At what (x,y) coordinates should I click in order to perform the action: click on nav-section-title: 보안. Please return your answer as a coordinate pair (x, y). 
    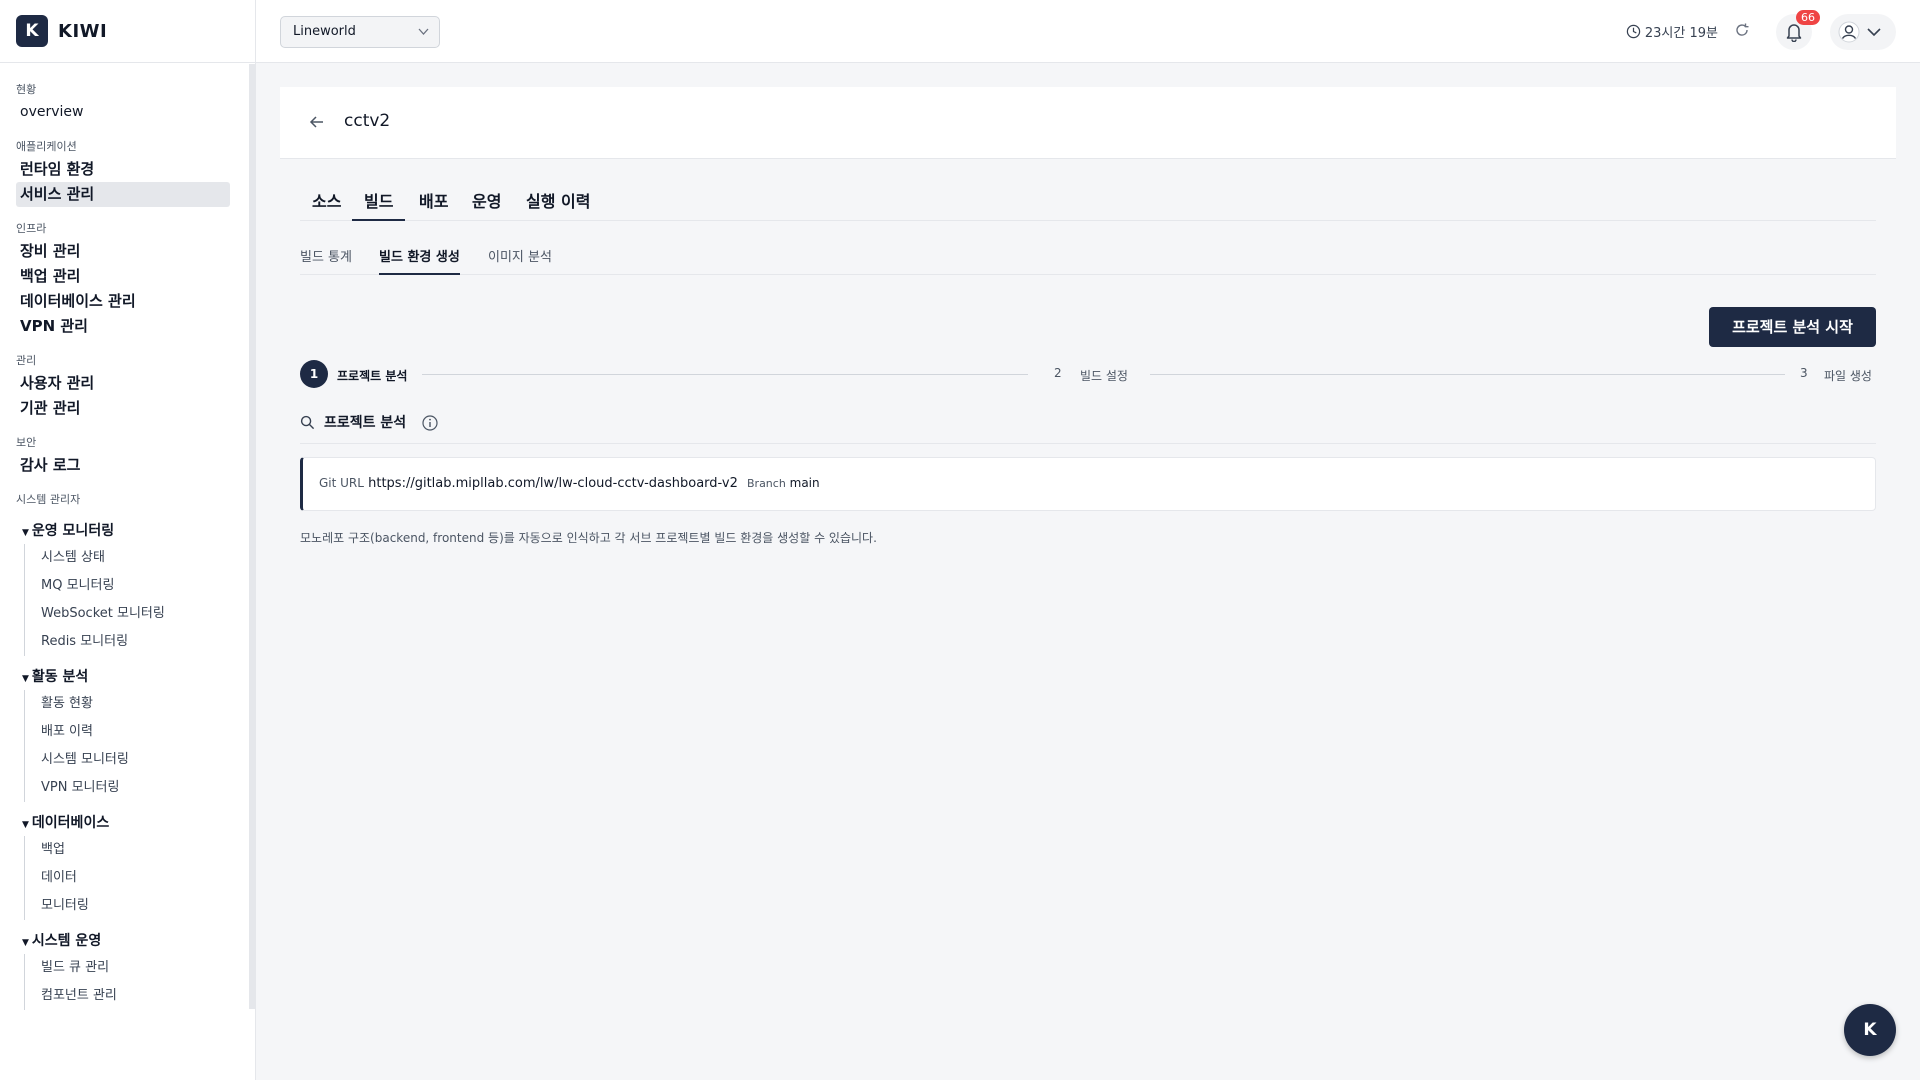
    Looking at the image, I should click on (26, 442).